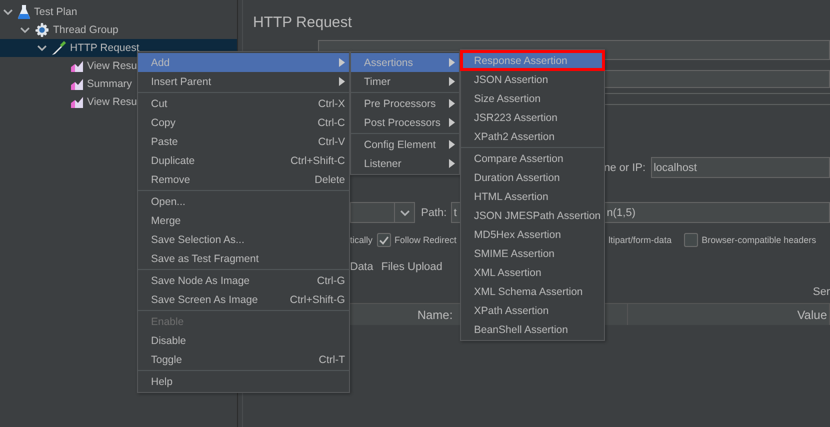  Describe the element at coordinates (640, 240) in the screenshot. I see `option-label: ltipart/form-data` at that location.